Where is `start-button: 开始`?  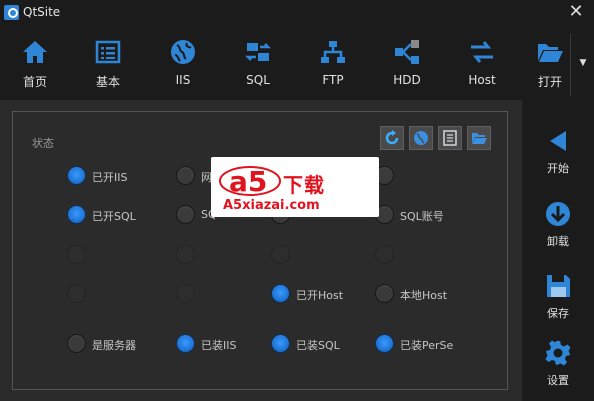 start-button: 开始 is located at coordinates (558, 157).